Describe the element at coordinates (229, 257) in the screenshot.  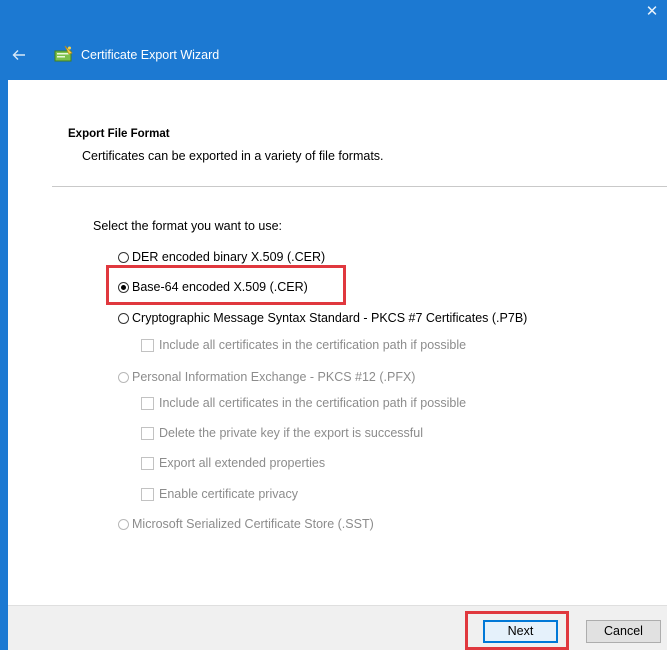
I see `radio-label: DER encoded binary X.509 (.CER)` at that location.